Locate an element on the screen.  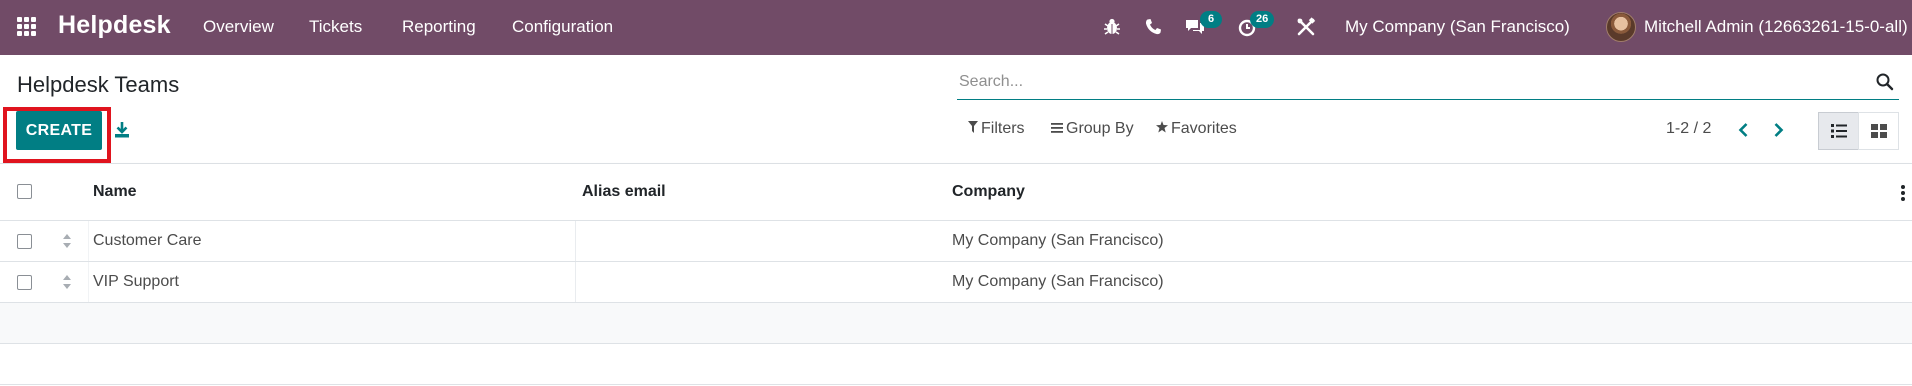
search-icon is located at coordinates (1885, 82).